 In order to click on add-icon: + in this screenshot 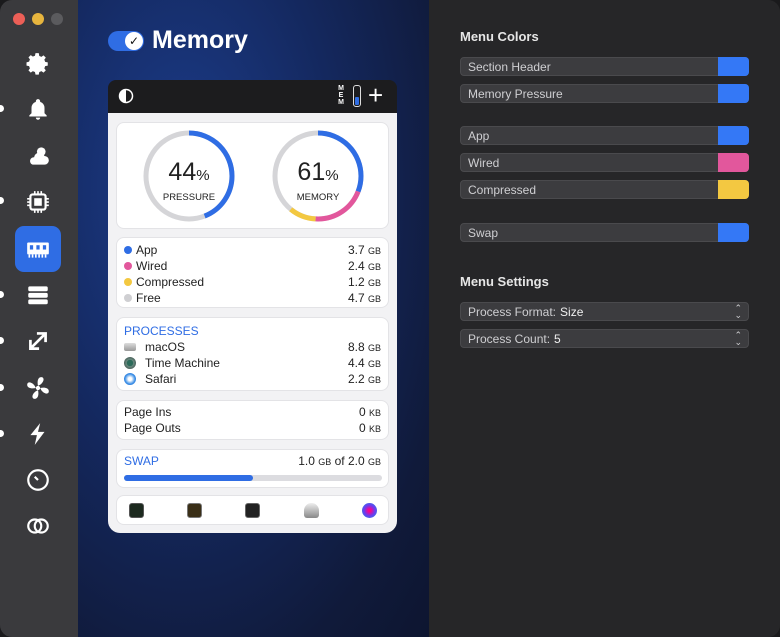, I will do `click(375, 95)`.